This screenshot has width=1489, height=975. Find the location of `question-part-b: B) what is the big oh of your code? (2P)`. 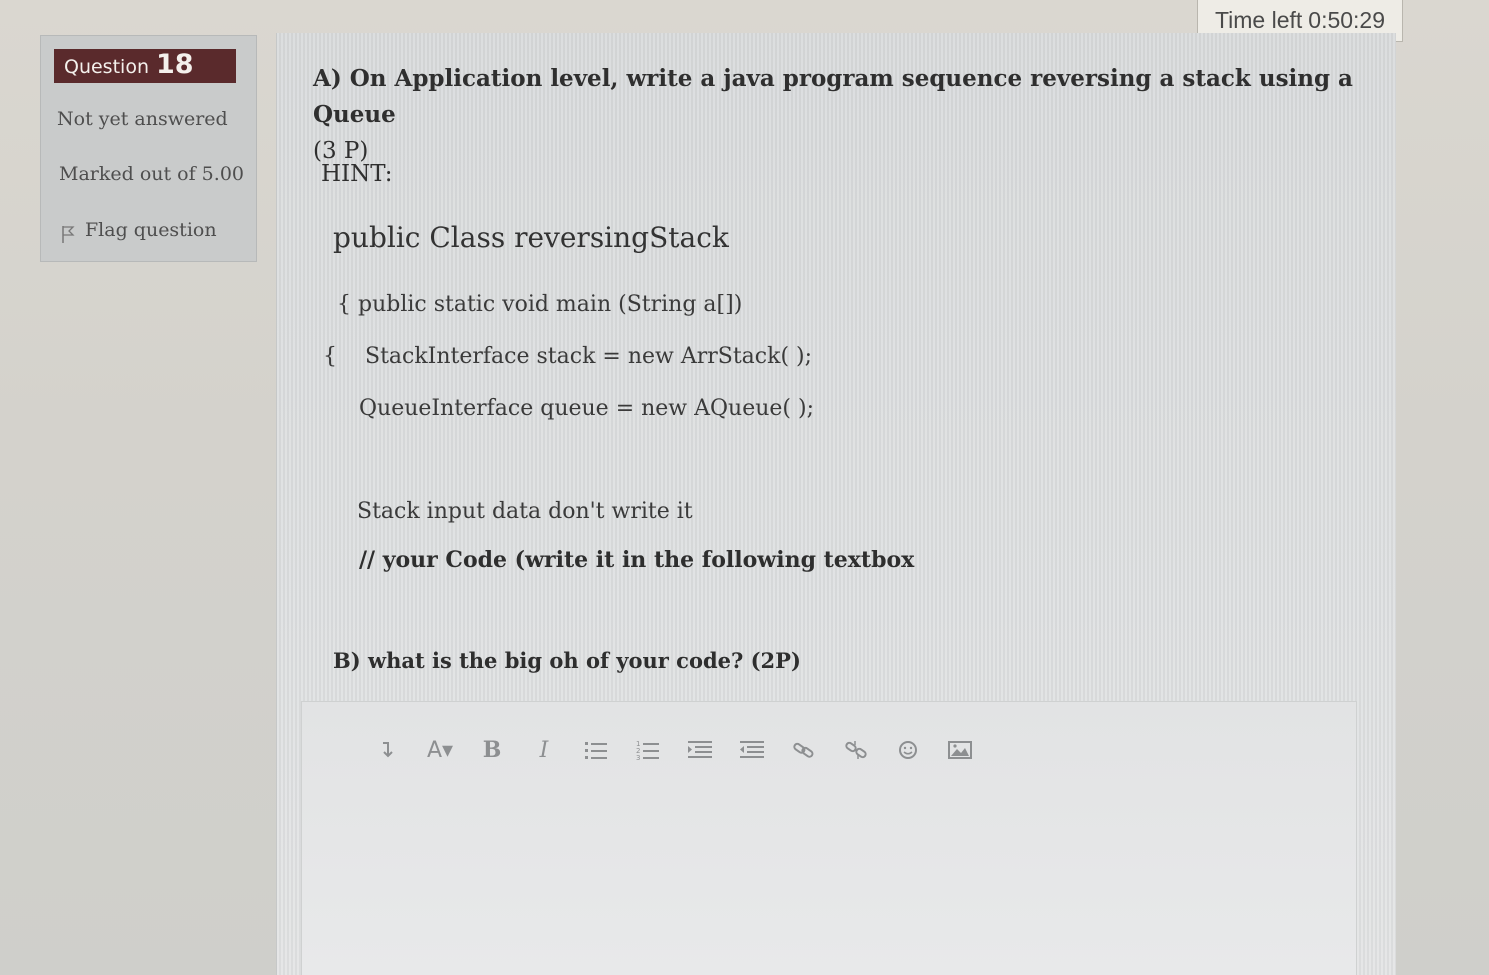

question-part-b: B) what is the big oh of your code? (2P) is located at coordinates (567, 660).